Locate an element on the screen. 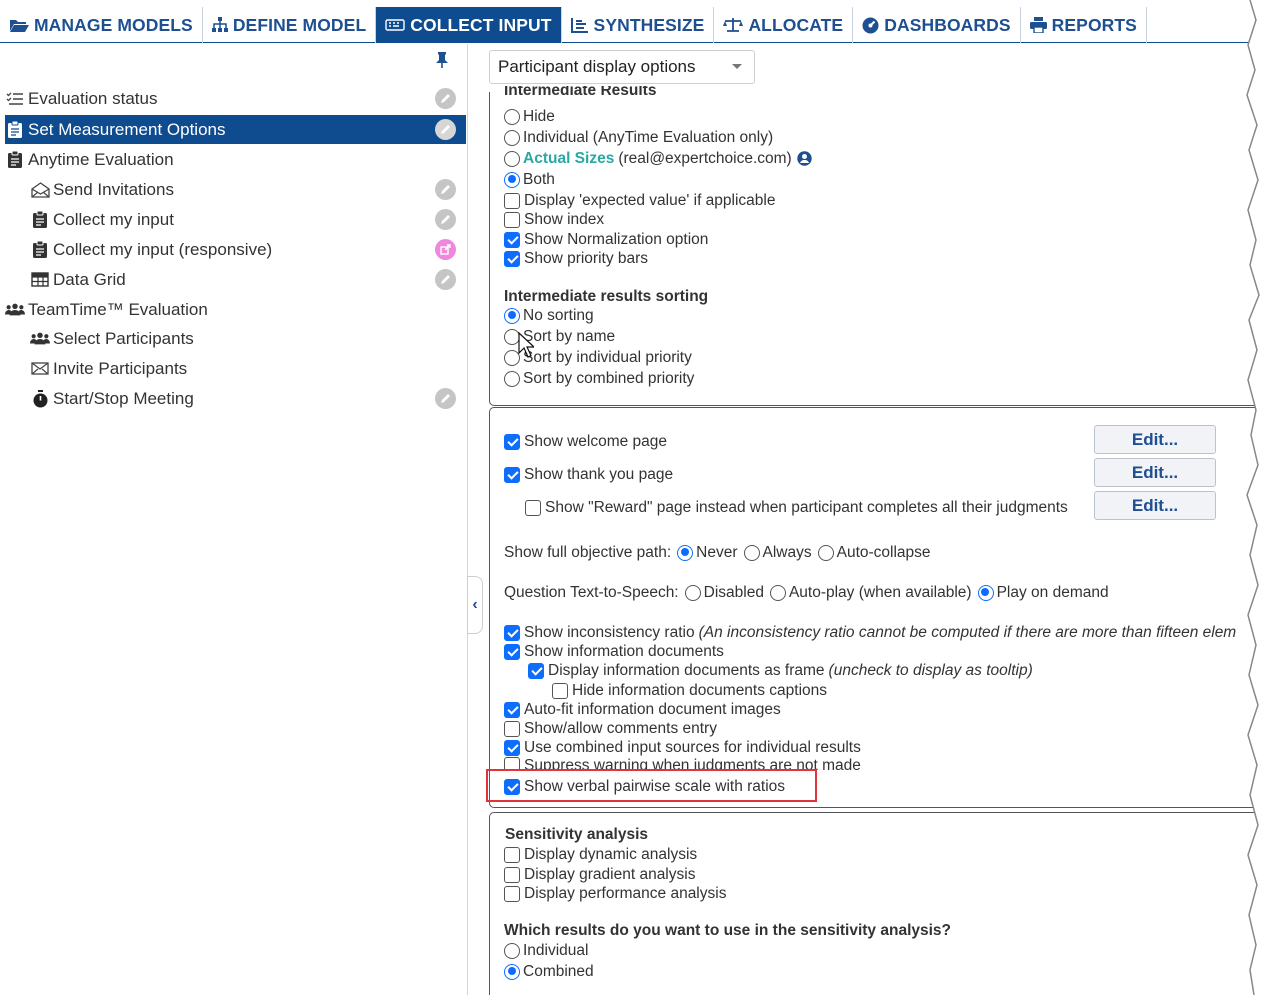 This screenshot has width=1266, height=995. sidebar-item-data-grid: Data Grid is located at coordinates (235, 279).